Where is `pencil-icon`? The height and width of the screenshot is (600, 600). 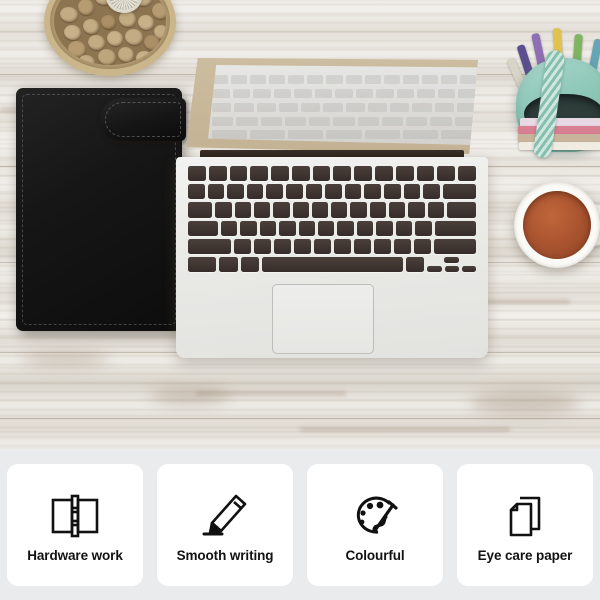 pencil-icon is located at coordinates (225, 516).